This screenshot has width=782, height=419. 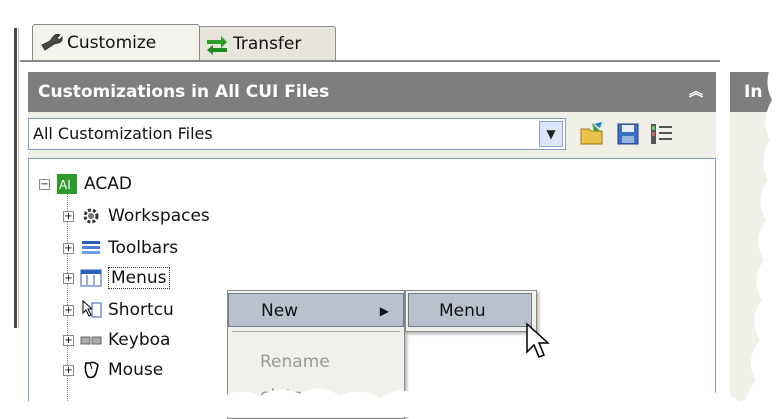 I want to click on tree-item-keyboard: + Keyboa, so click(x=116, y=340).